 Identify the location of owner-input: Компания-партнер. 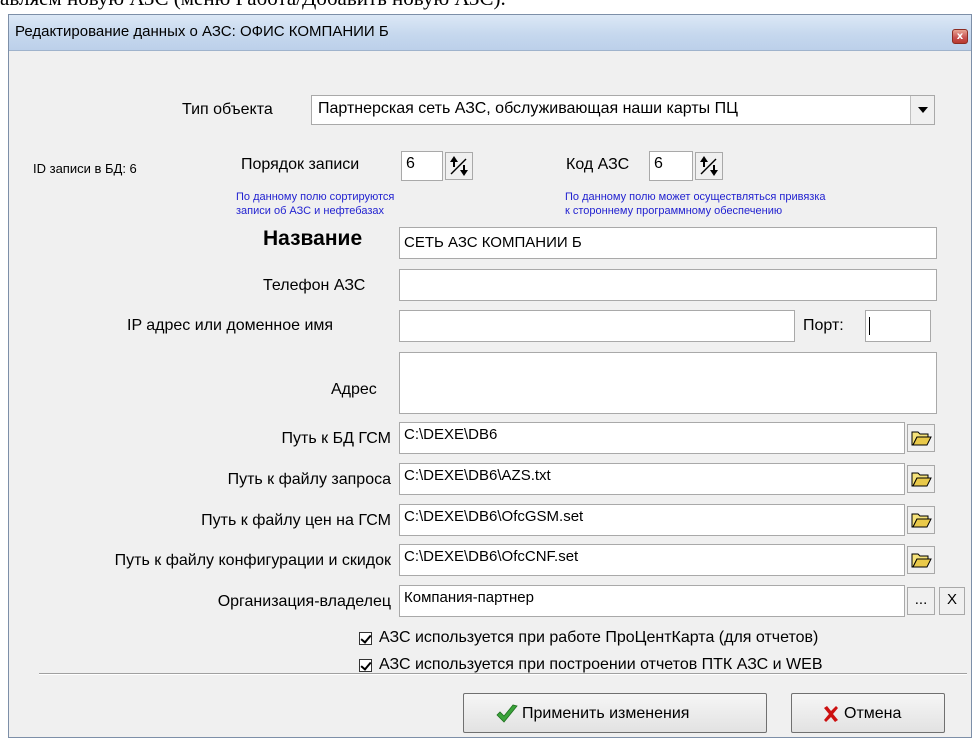
(652, 601).